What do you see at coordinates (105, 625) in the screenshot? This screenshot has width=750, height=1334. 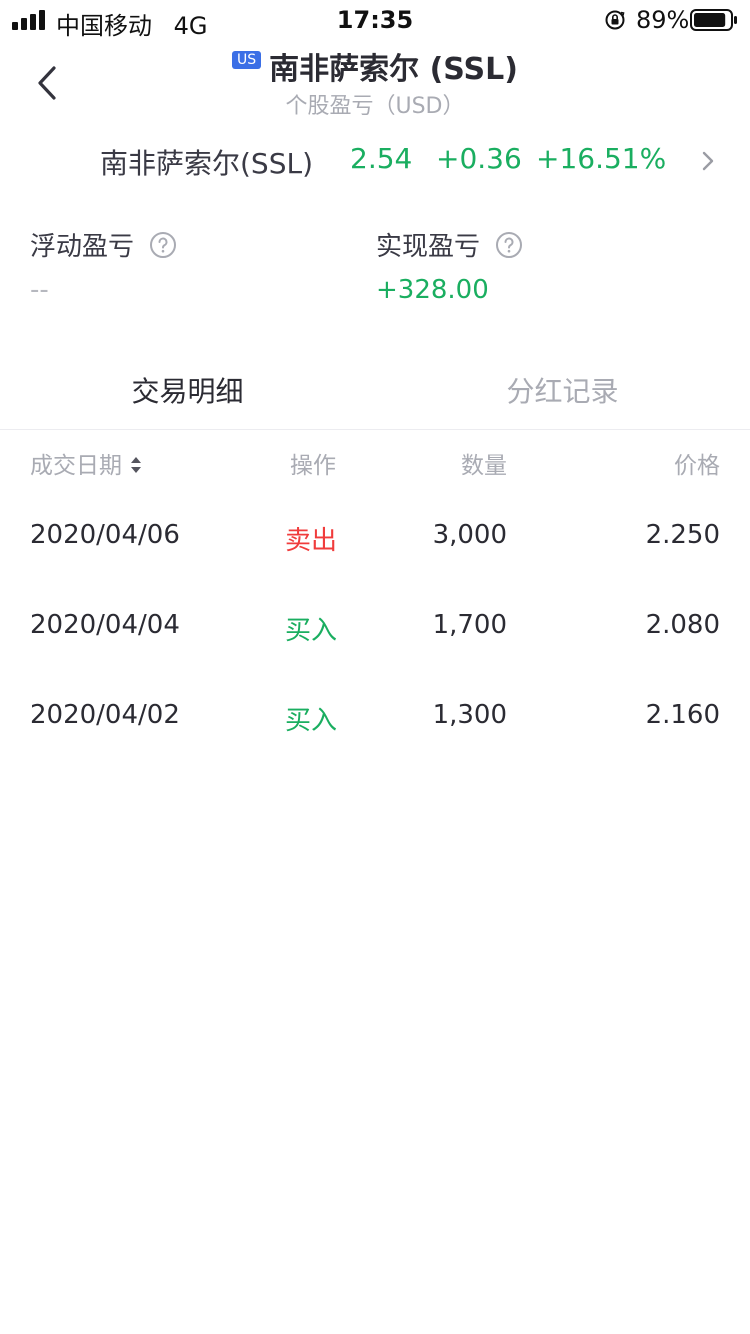 I see `trade-date: 2020/04/04` at bounding box center [105, 625].